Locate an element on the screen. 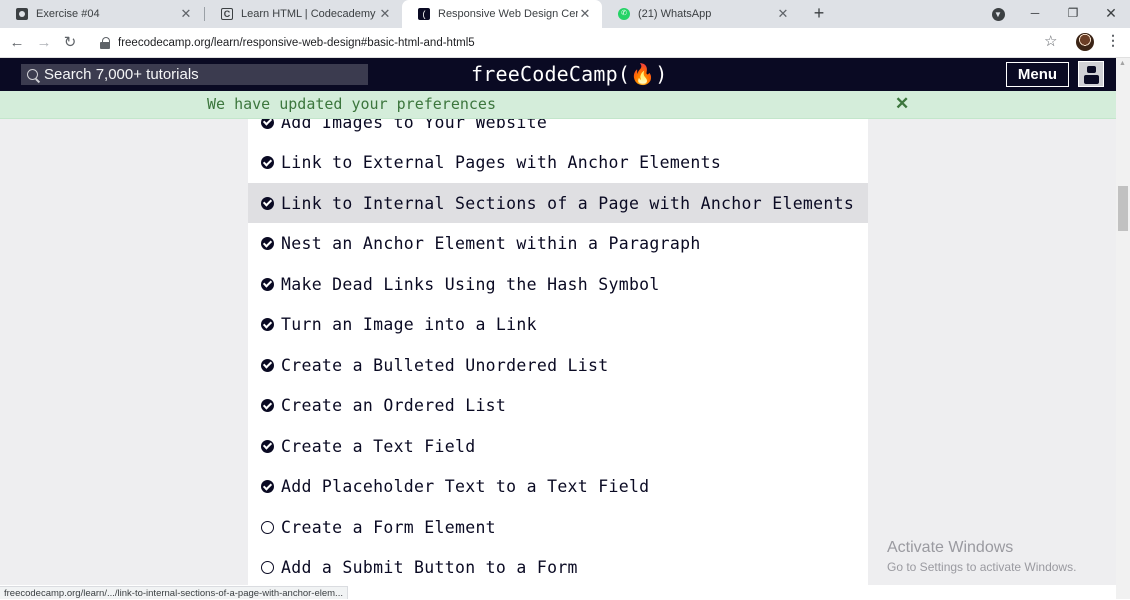 This screenshot has width=1130, height=600. whatsapp-icon: ✆ is located at coordinates (624, 14).